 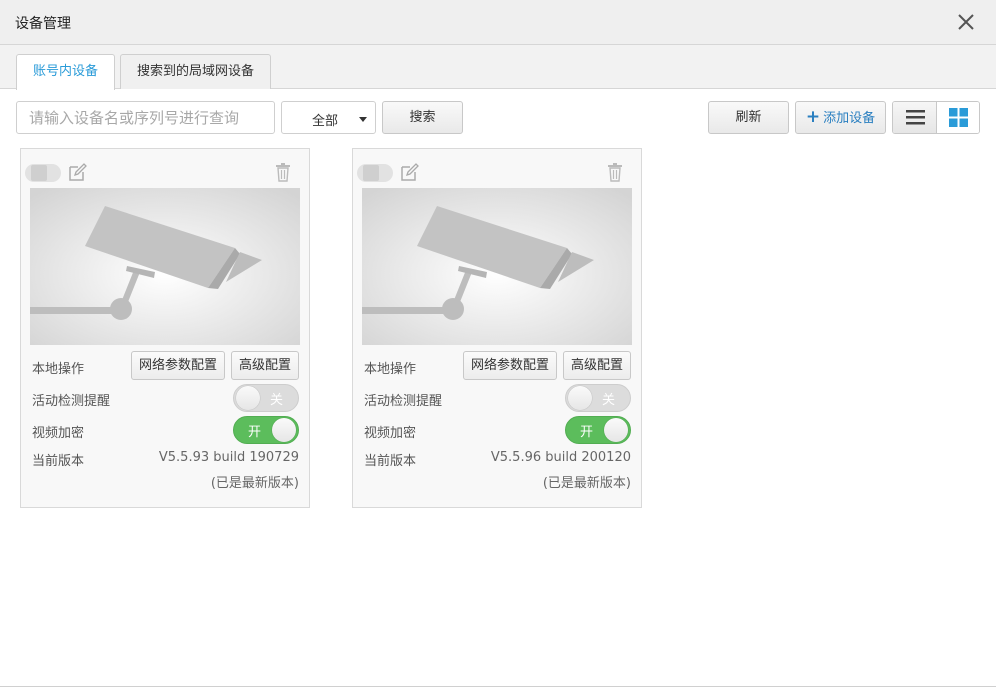 What do you see at coordinates (498, 118) in the screenshot?
I see `toolbar: 全部 搜索 刷新 +添加设备` at bounding box center [498, 118].